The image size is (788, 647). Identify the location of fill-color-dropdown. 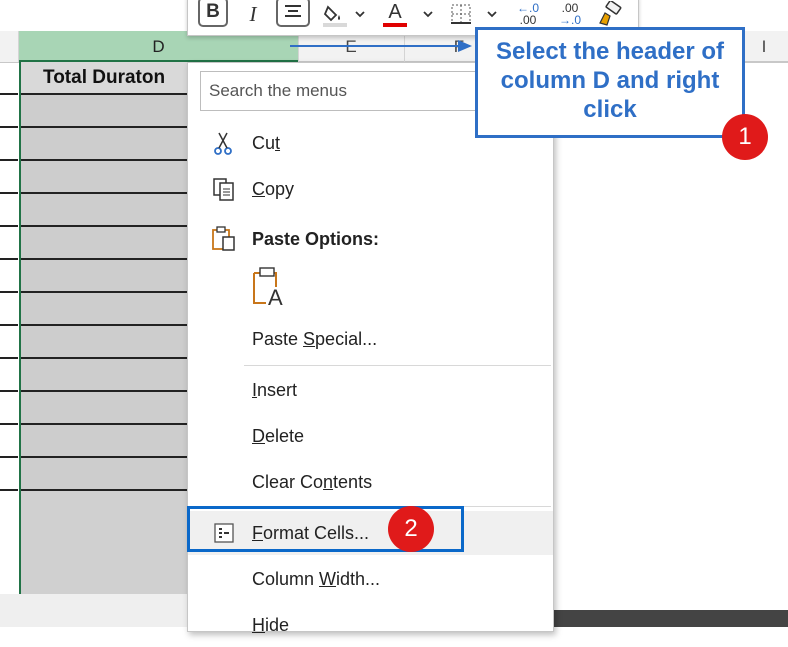
(360, 15).